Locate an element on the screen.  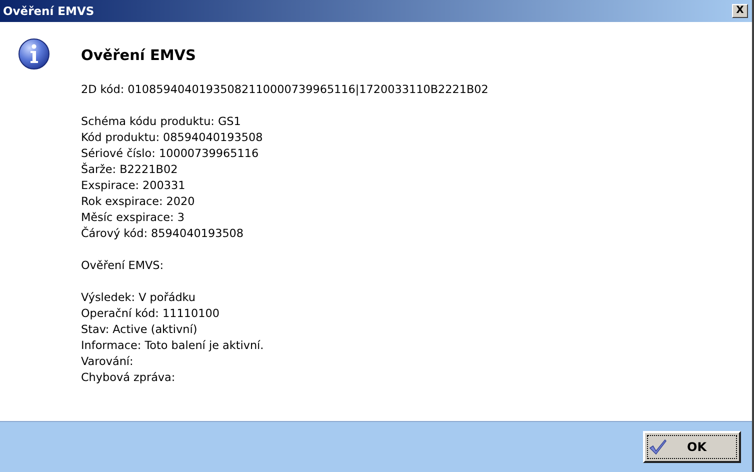
close-button: X is located at coordinates (740, 11).